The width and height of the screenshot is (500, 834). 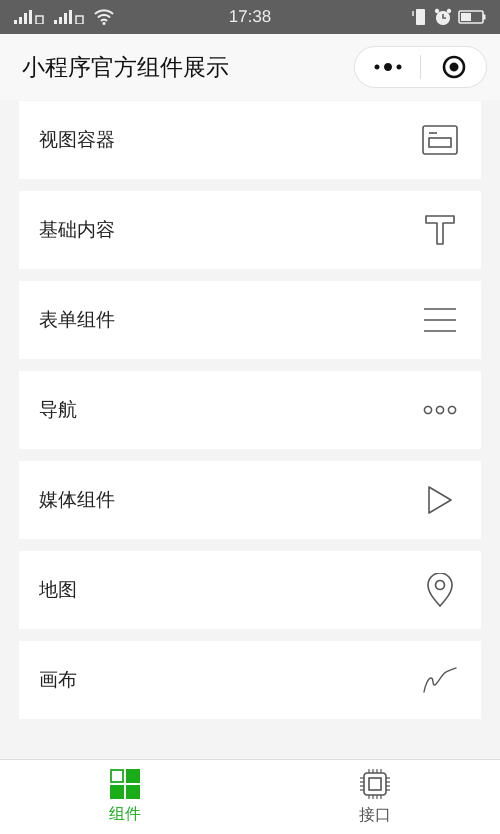 What do you see at coordinates (125, 68) in the screenshot?
I see `page-title: 小程序官方组件展示` at bounding box center [125, 68].